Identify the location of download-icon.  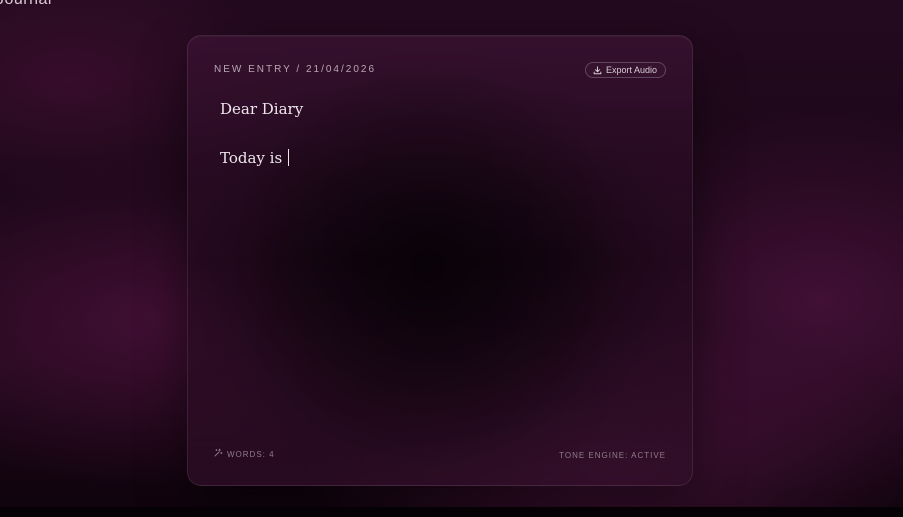
(597, 70).